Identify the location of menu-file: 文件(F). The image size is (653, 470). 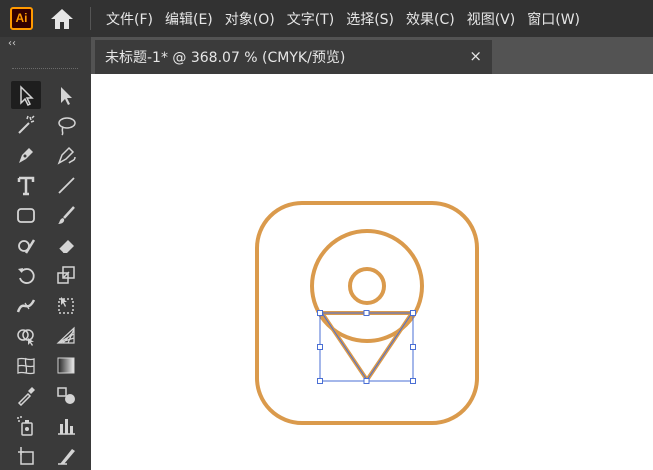
(129, 19).